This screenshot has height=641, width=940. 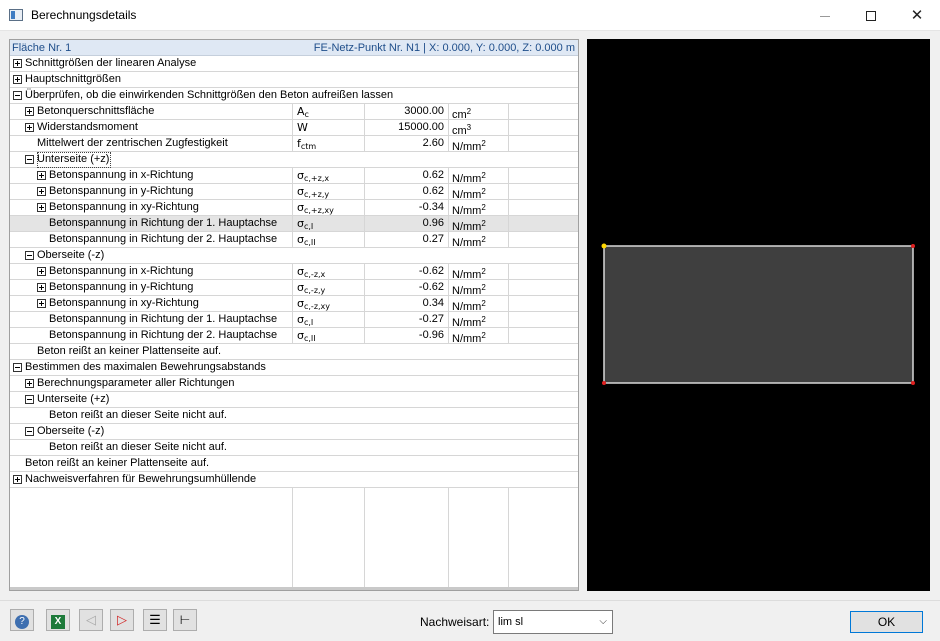 I want to click on slab-section, so click(x=758, y=314).